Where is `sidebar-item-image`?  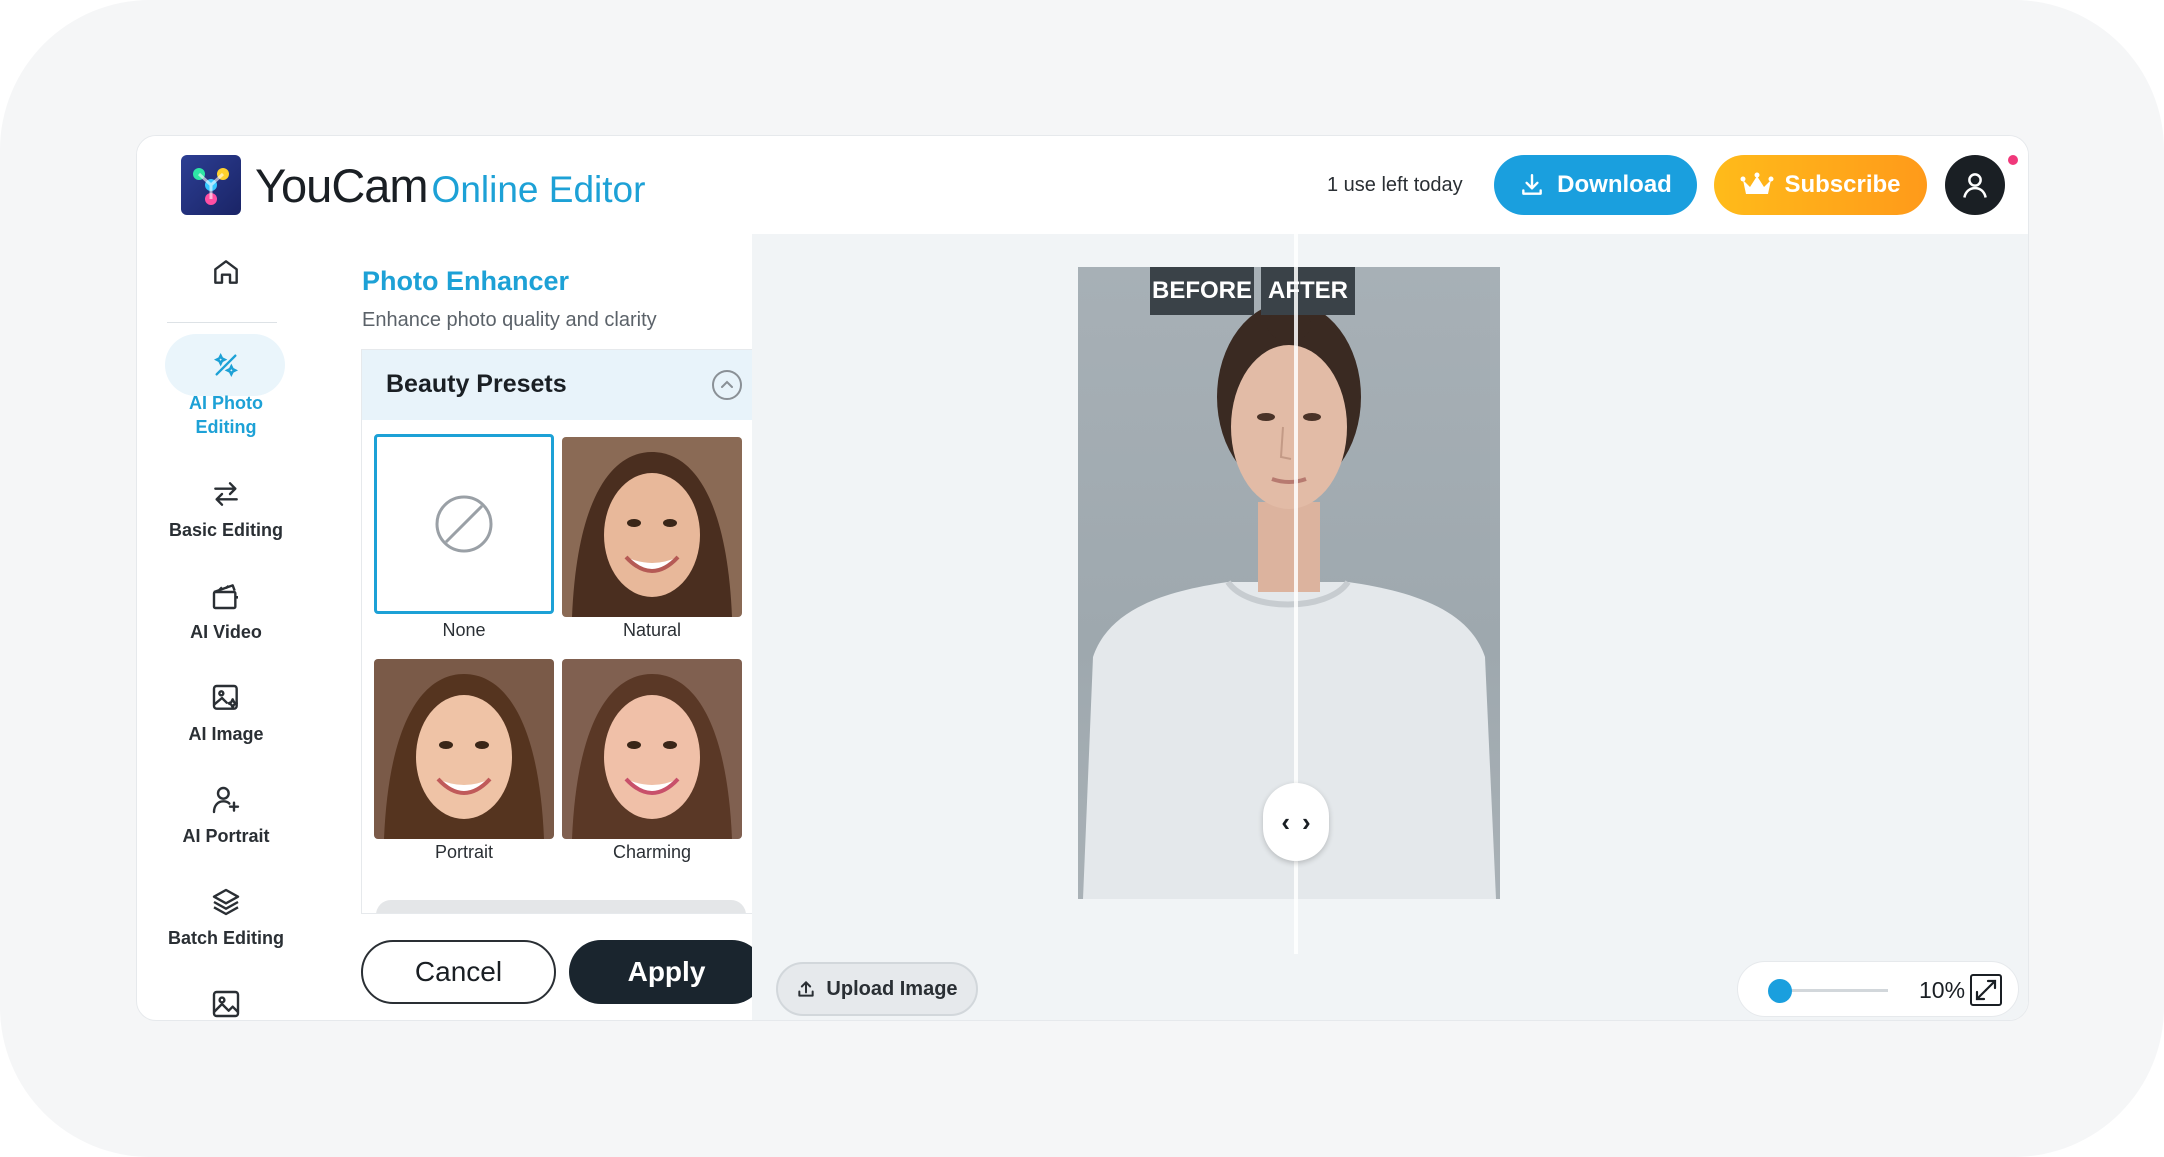 sidebar-item-image is located at coordinates (226, 1004).